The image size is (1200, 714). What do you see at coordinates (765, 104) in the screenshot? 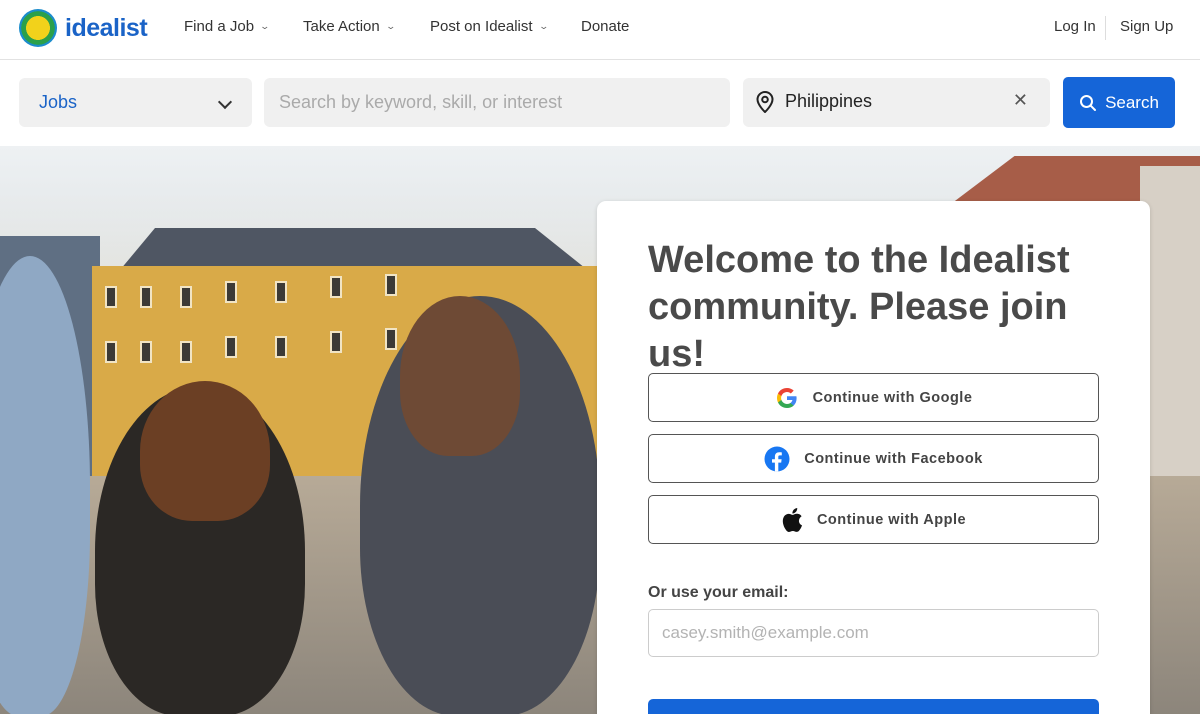
I see `location-pin-icon` at bounding box center [765, 104].